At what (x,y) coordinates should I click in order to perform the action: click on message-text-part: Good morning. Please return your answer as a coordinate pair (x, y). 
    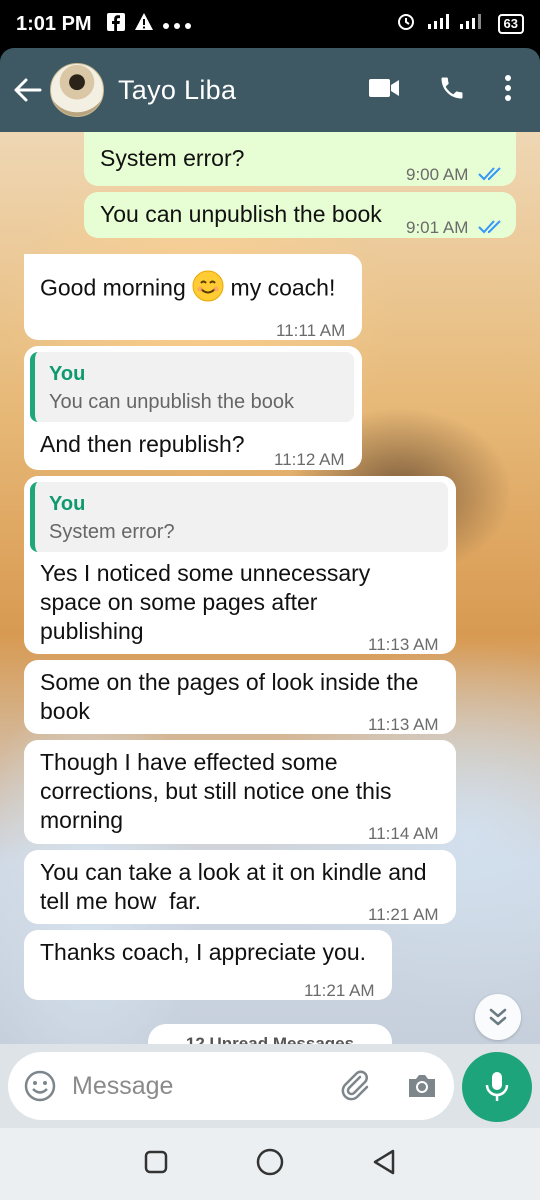
    Looking at the image, I should click on (113, 287).